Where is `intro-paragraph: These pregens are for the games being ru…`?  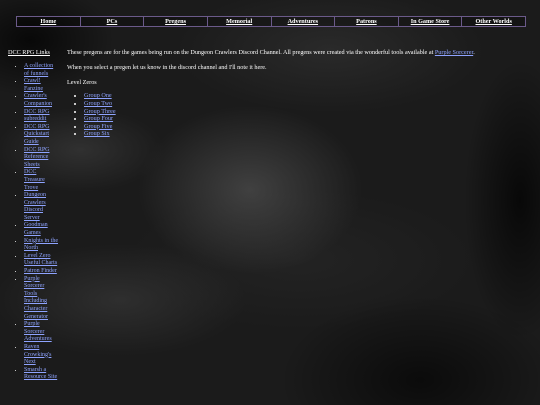
intro-paragraph: These pregens are for the games being ru… is located at coordinates (277, 53).